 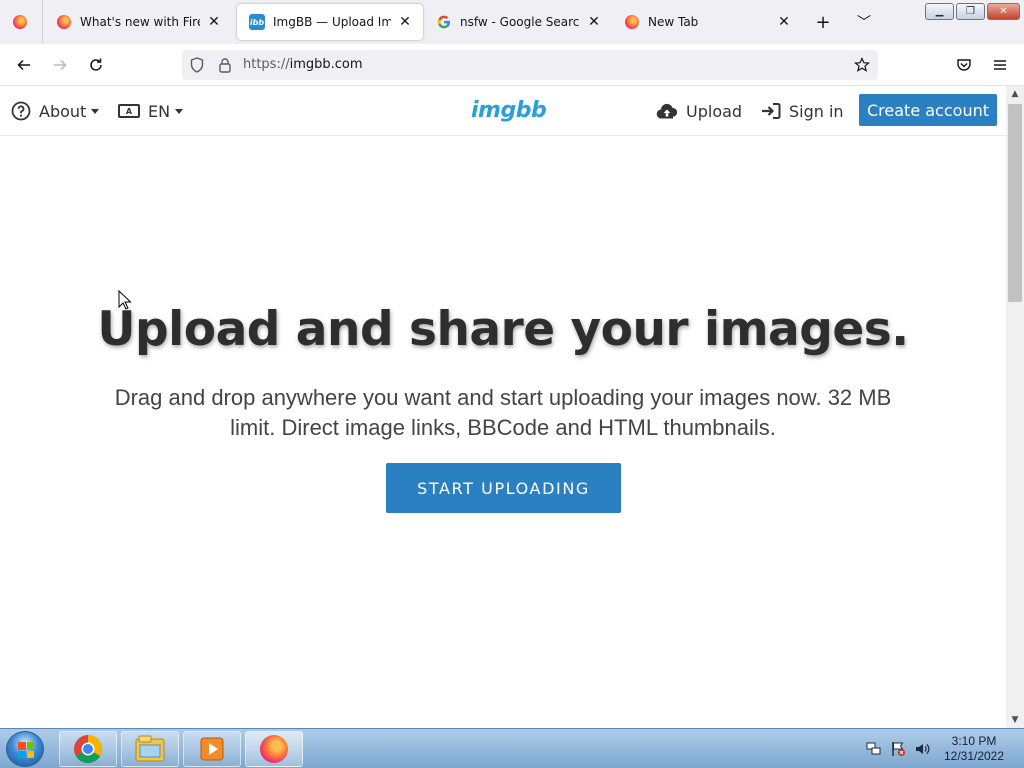 I want to click on tab-separator, so click(x=42, y=22).